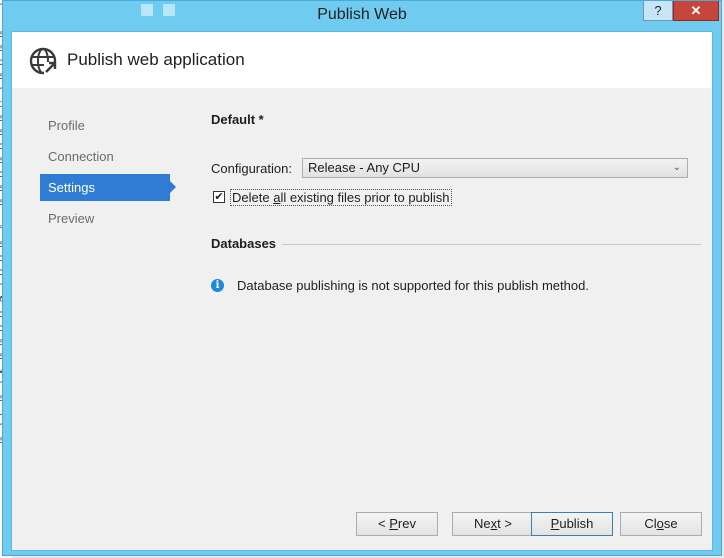  I want to click on nav-item-preview: Preview, so click(108, 218).